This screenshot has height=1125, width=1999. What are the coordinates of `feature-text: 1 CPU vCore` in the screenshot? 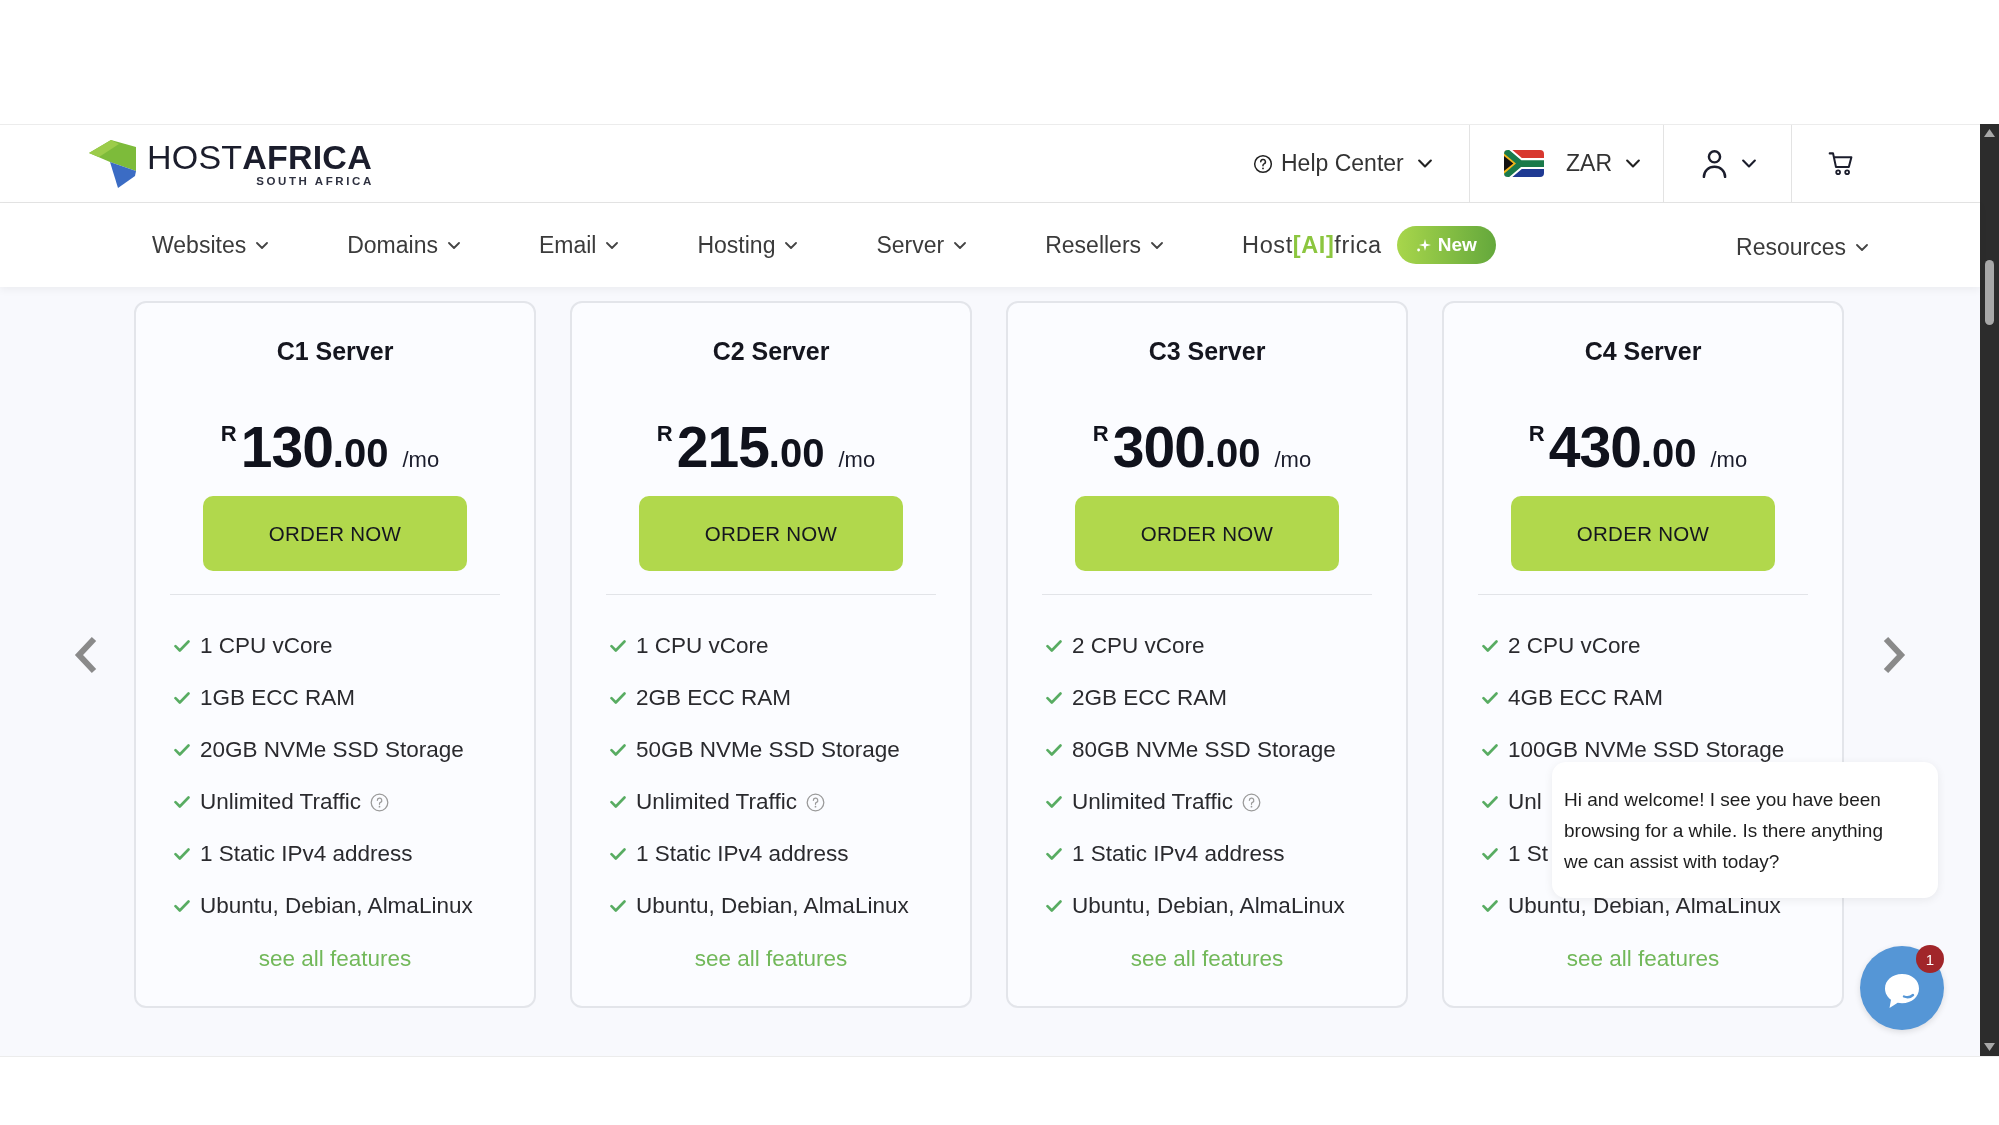 It's located at (266, 646).